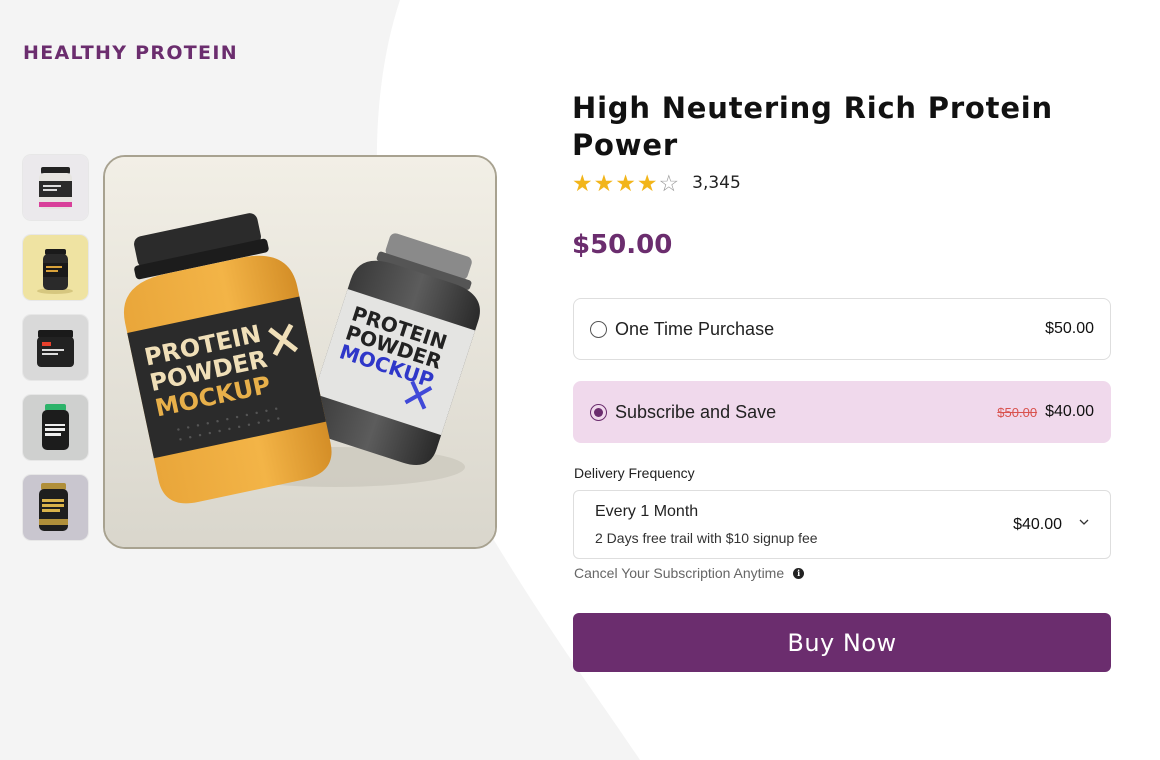 The width and height of the screenshot is (1160, 760). I want to click on subscribe-price: $40.00, so click(1069, 411).